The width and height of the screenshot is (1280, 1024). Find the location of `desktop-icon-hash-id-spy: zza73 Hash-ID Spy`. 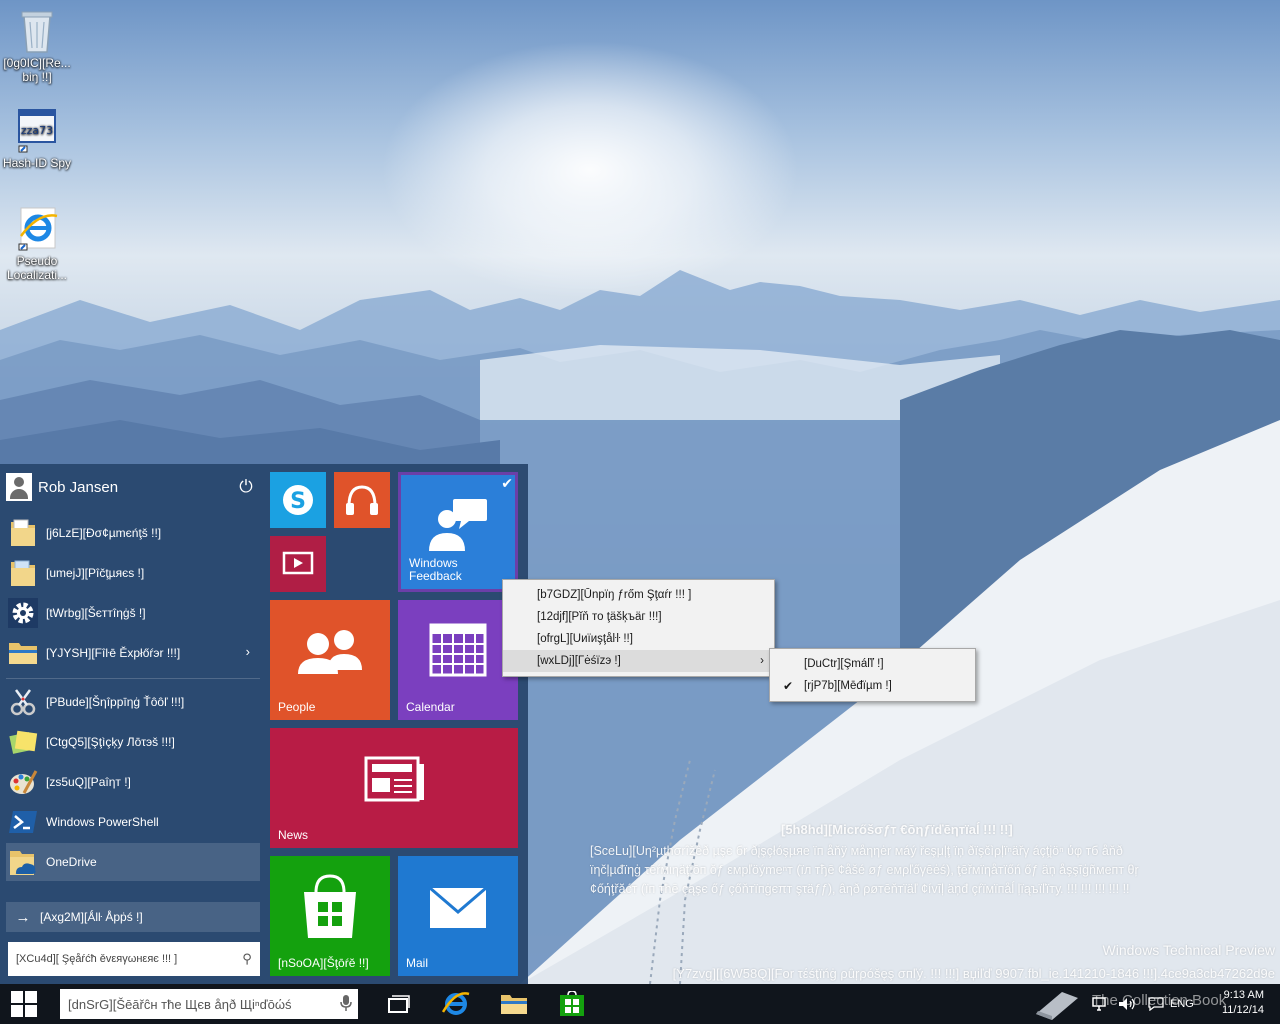

desktop-icon-hash-id-spy: zza73 Hash-ID Spy is located at coordinates (37, 138).